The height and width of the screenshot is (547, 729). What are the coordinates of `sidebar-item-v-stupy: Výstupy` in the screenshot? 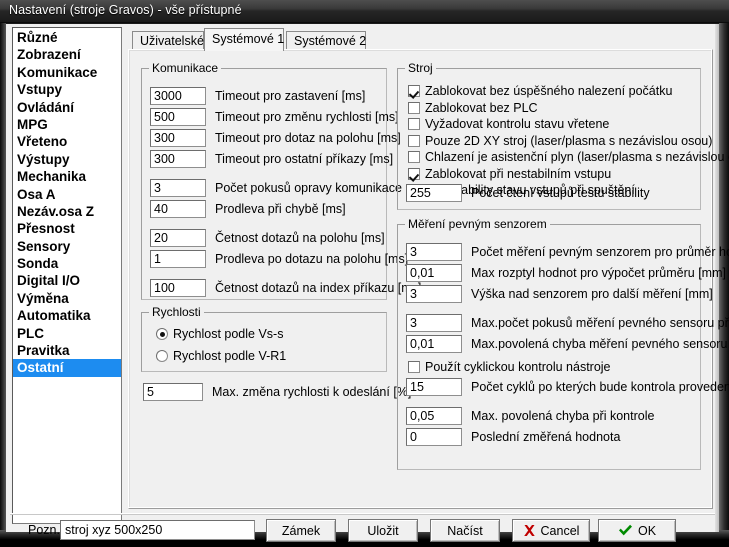 It's located at (67, 159).